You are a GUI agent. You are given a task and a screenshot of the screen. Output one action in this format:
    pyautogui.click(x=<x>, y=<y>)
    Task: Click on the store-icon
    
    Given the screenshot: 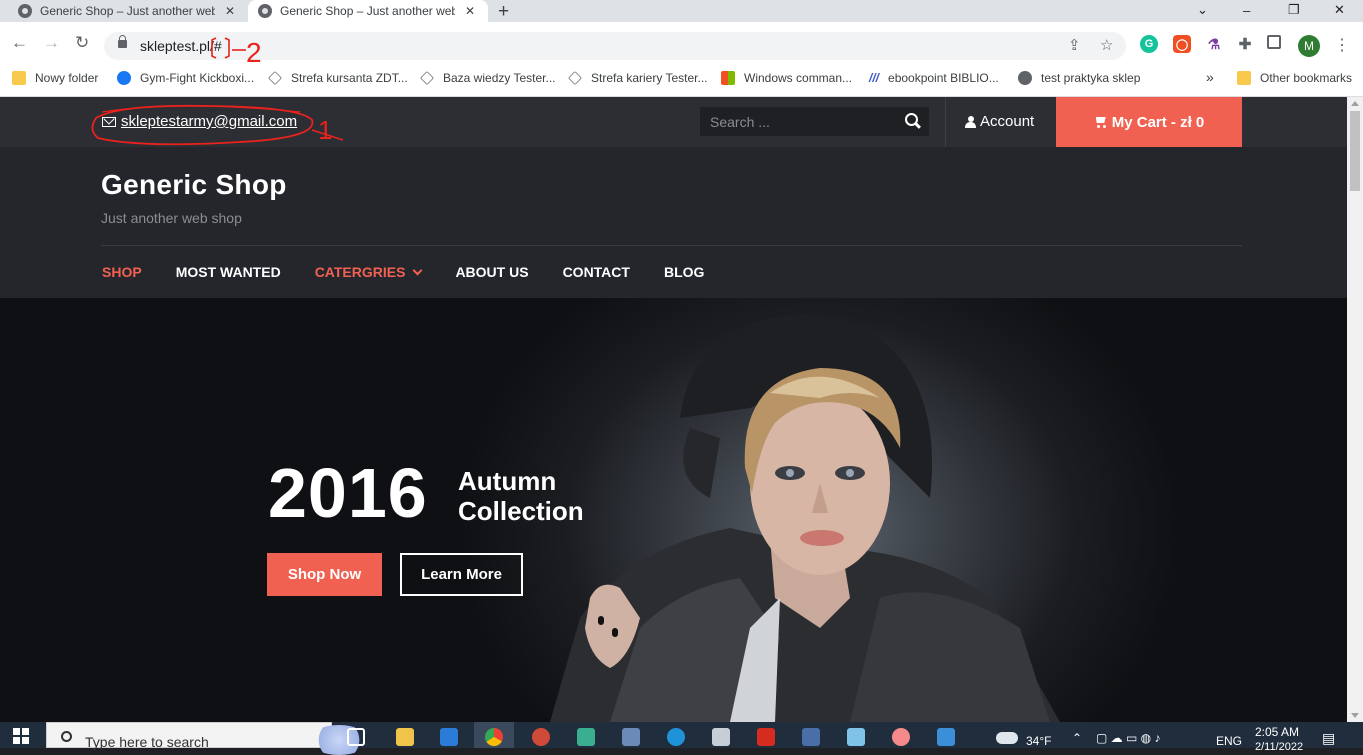 What is the action you would take?
    pyautogui.click(x=449, y=737)
    